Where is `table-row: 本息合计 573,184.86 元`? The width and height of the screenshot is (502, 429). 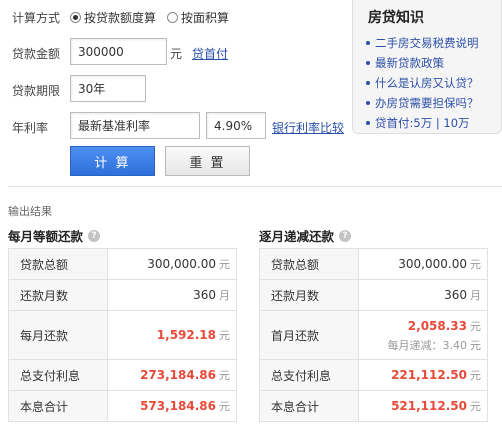 table-row: 本息合计 573,184.86 元 is located at coordinates (122, 406).